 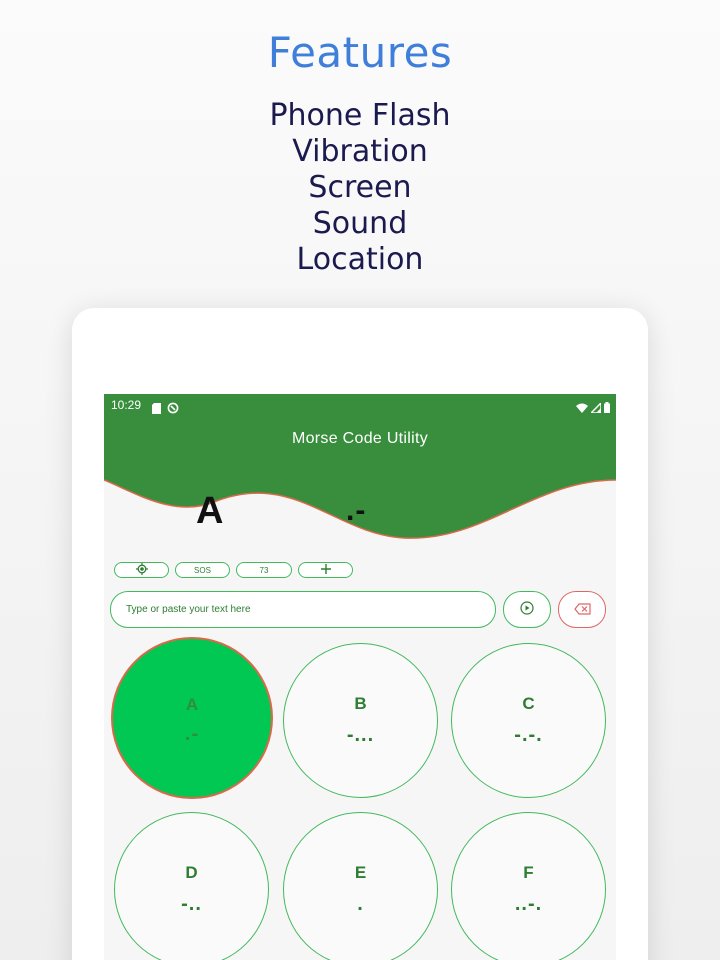 What do you see at coordinates (360, 259) in the screenshot?
I see `feature-item: Location` at bounding box center [360, 259].